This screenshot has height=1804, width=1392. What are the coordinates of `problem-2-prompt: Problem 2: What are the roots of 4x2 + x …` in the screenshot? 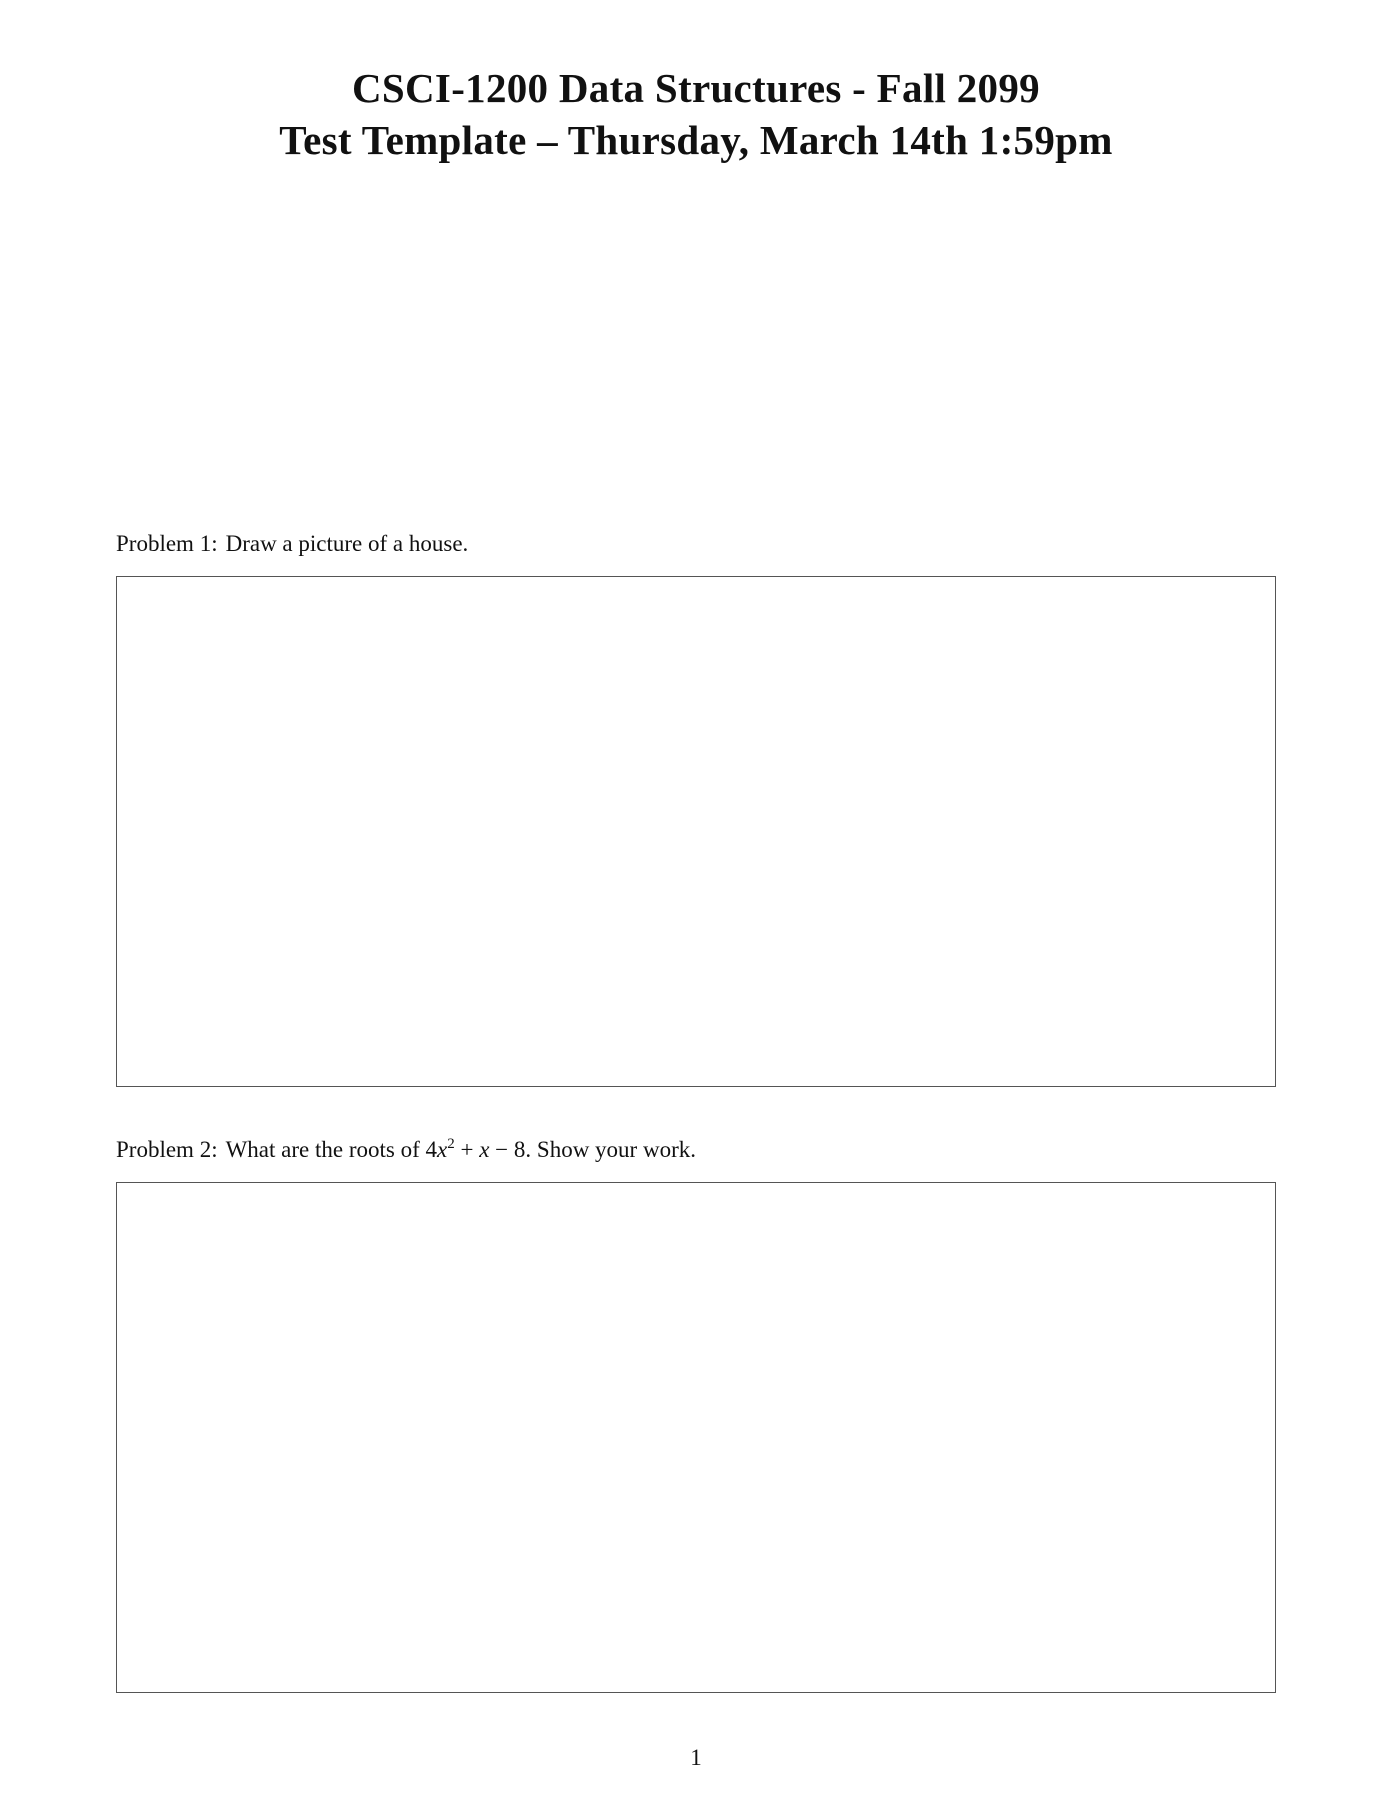 It's located at (697, 1150).